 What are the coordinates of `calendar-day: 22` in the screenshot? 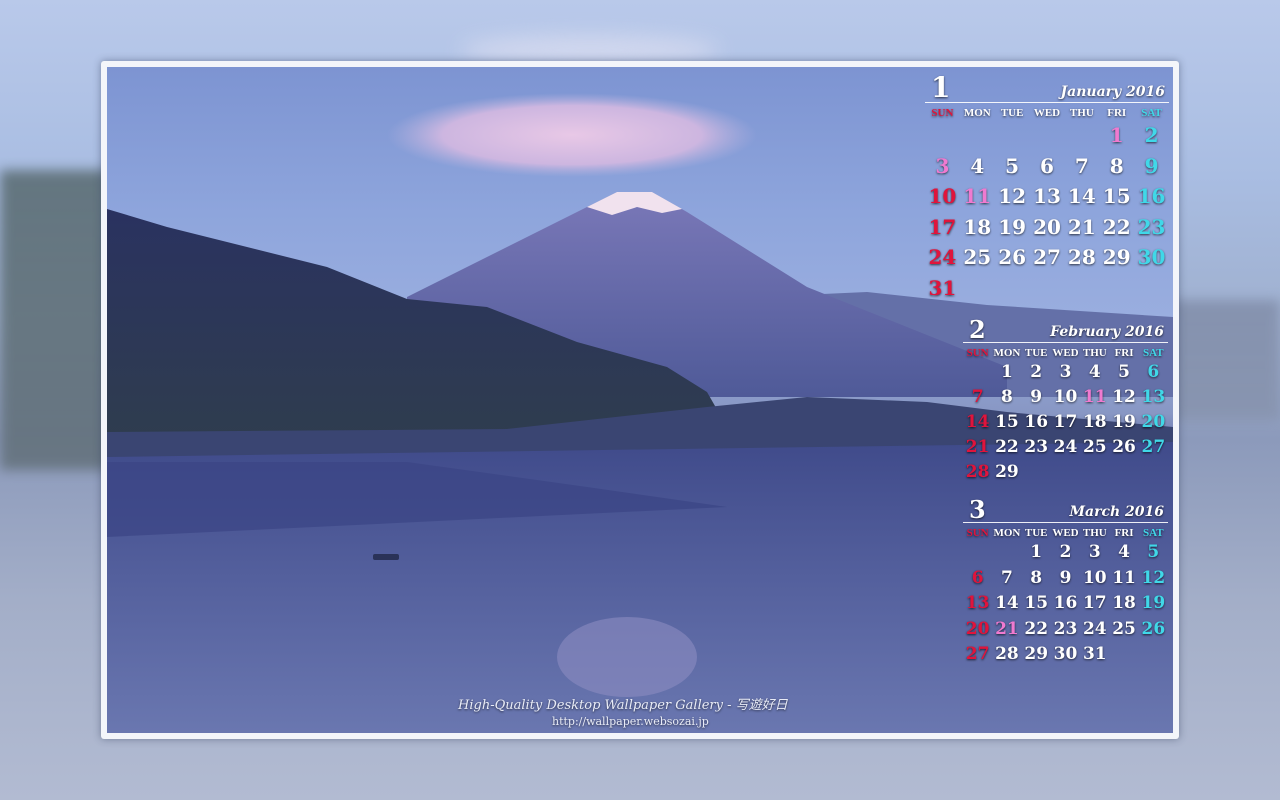 It's located at (1007, 447).